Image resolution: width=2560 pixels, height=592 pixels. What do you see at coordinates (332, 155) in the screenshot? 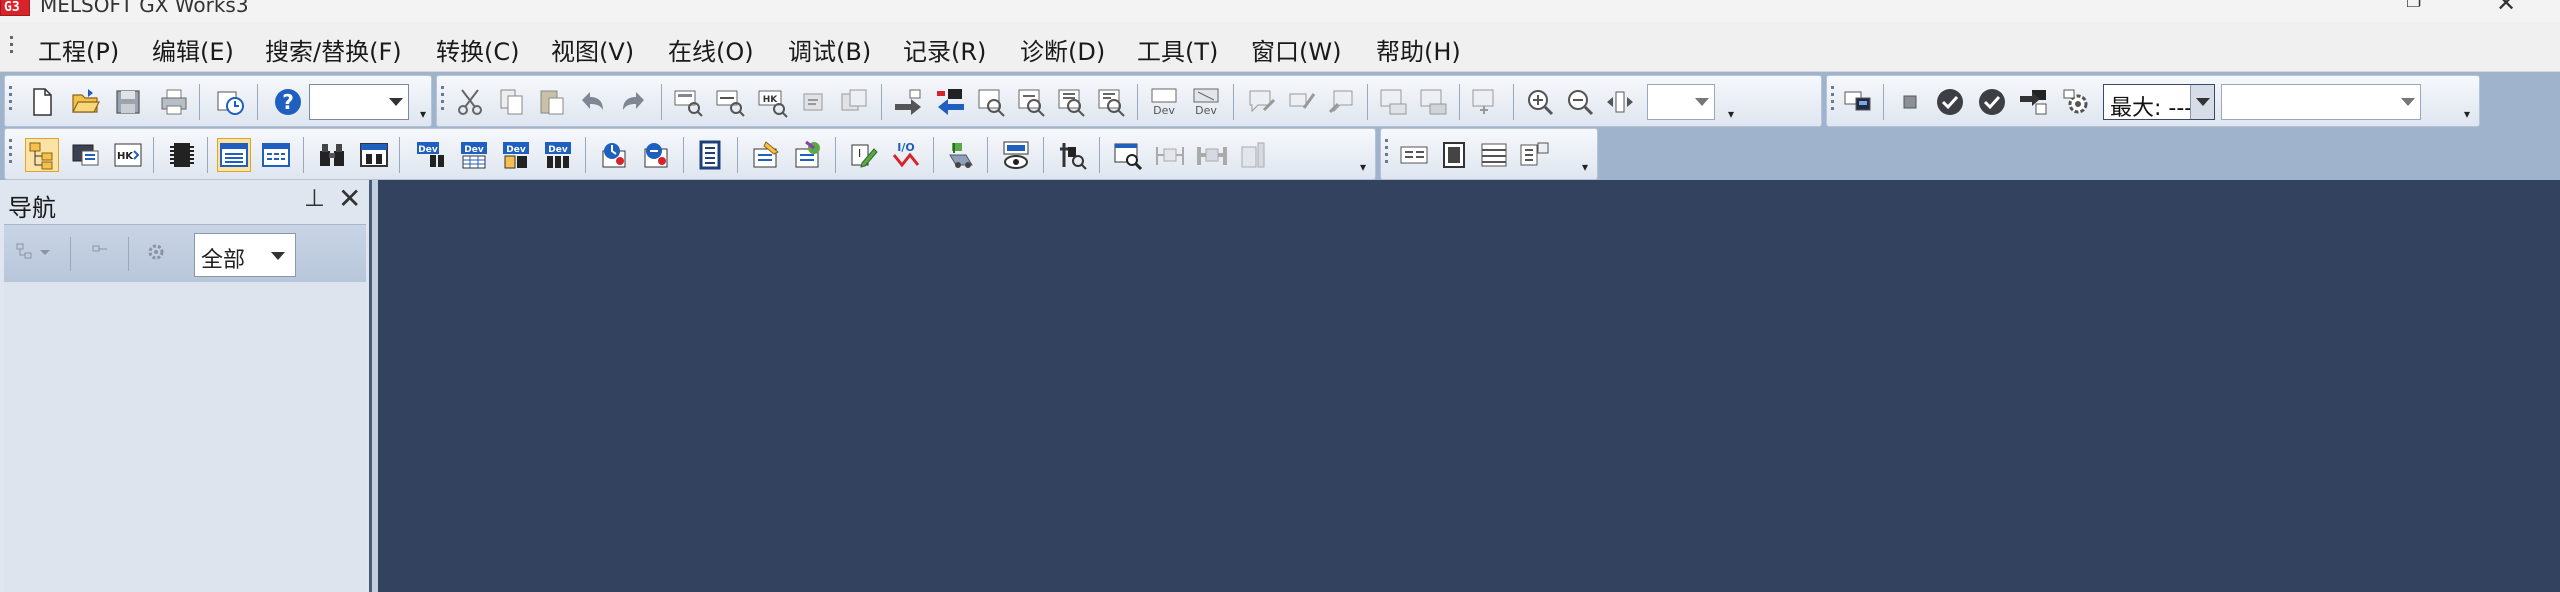
I see `binoculars-icon` at bounding box center [332, 155].